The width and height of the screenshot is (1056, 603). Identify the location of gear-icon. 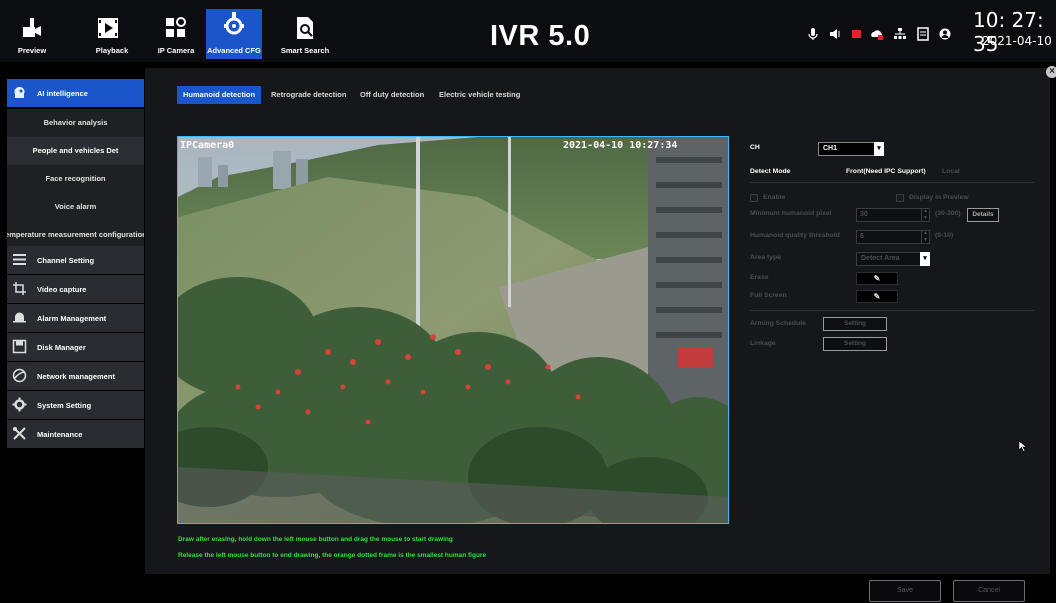
(19, 404).